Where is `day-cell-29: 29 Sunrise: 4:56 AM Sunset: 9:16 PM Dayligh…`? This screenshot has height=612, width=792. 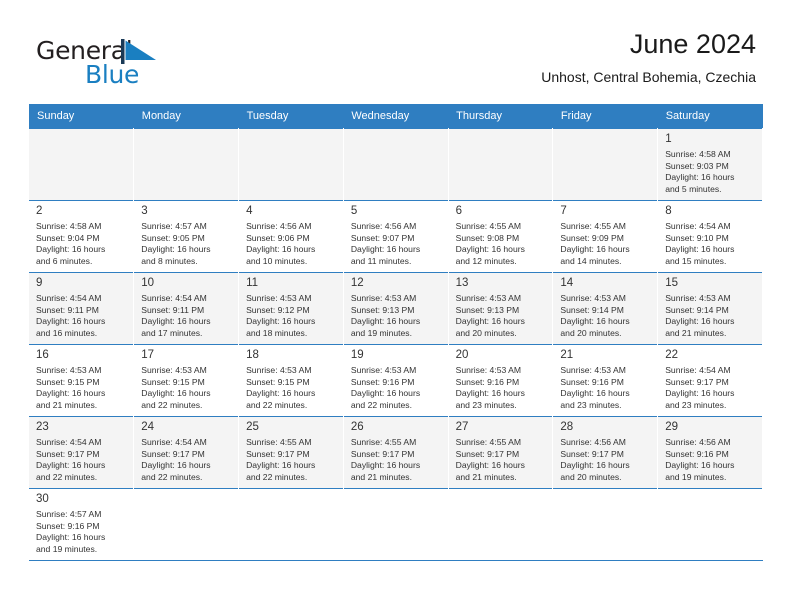
day-cell-29: 29 Sunrise: 4:56 AM Sunset: 9:16 PM Dayligh… is located at coordinates (710, 452).